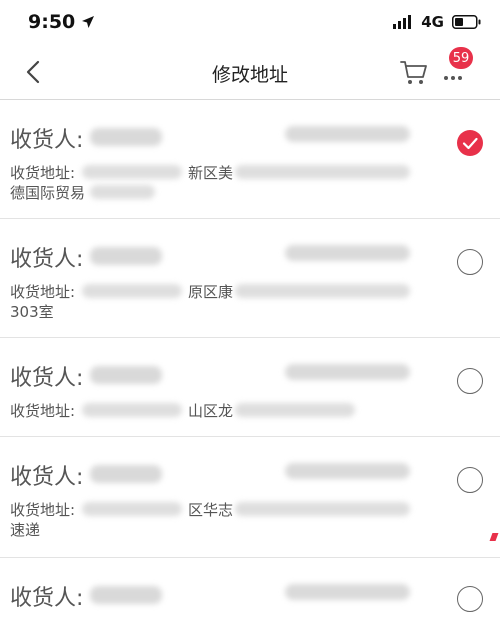 This screenshot has height=620, width=500. What do you see at coordinates (32, 312) in the screenshot?
I see `address-second-line: 303室` at bounding box center [32, 312].